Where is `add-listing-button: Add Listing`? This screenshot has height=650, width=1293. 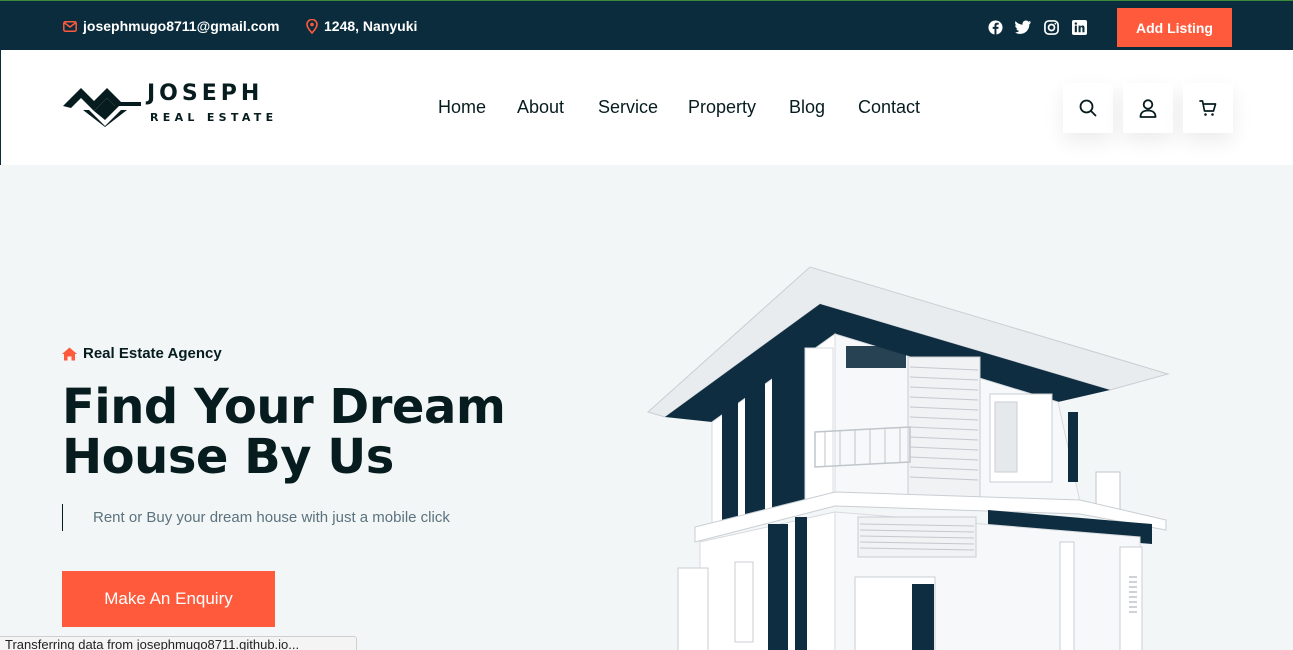
add-listing-button: Add Listing is located at coordinates (1174, 27).